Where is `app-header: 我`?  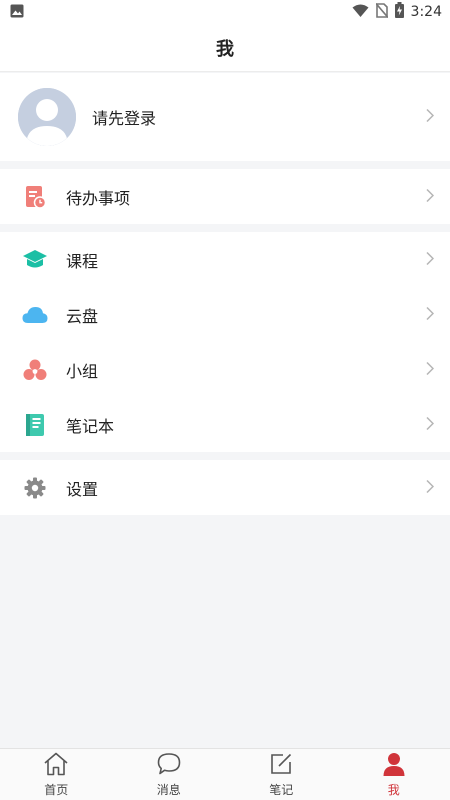 app-header: 我 is located at coordinates (225, 48).